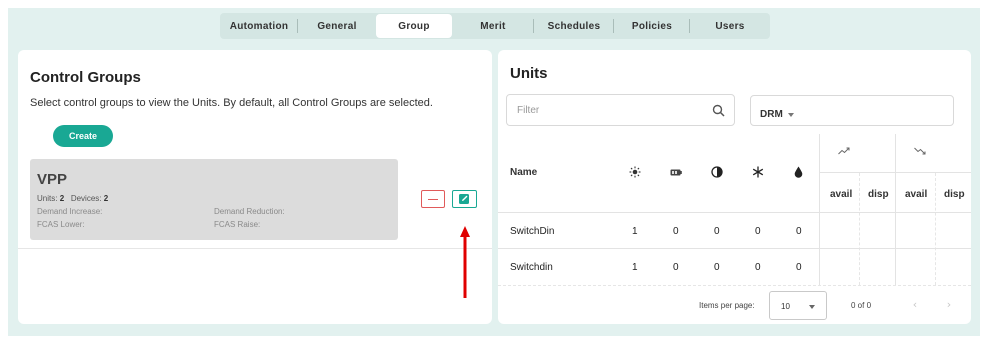 The image size is (989, 341). I want to click on battery-icon, so click(676, 172).